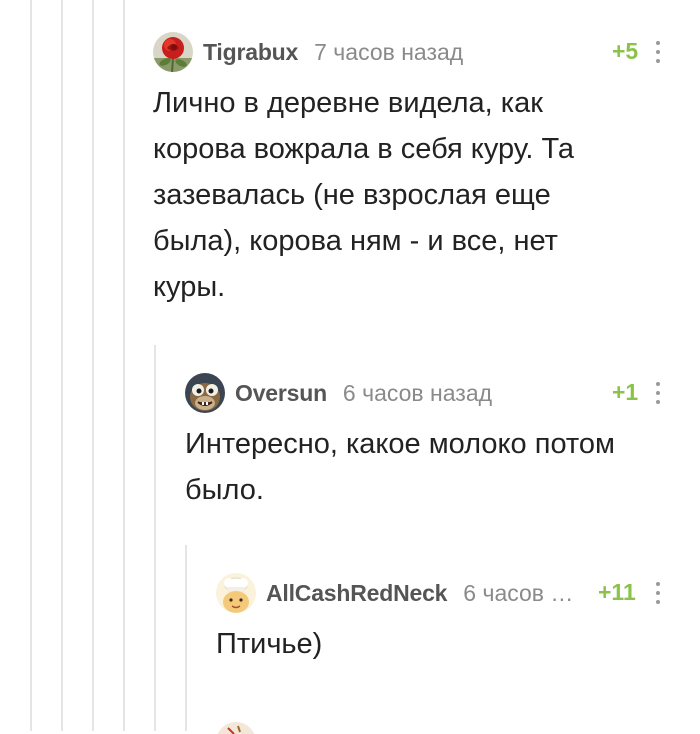  What do you see at coordinates (617, 592) in the screenshot?
I see `comment-rating: +11` at bounding box center [617, 592].